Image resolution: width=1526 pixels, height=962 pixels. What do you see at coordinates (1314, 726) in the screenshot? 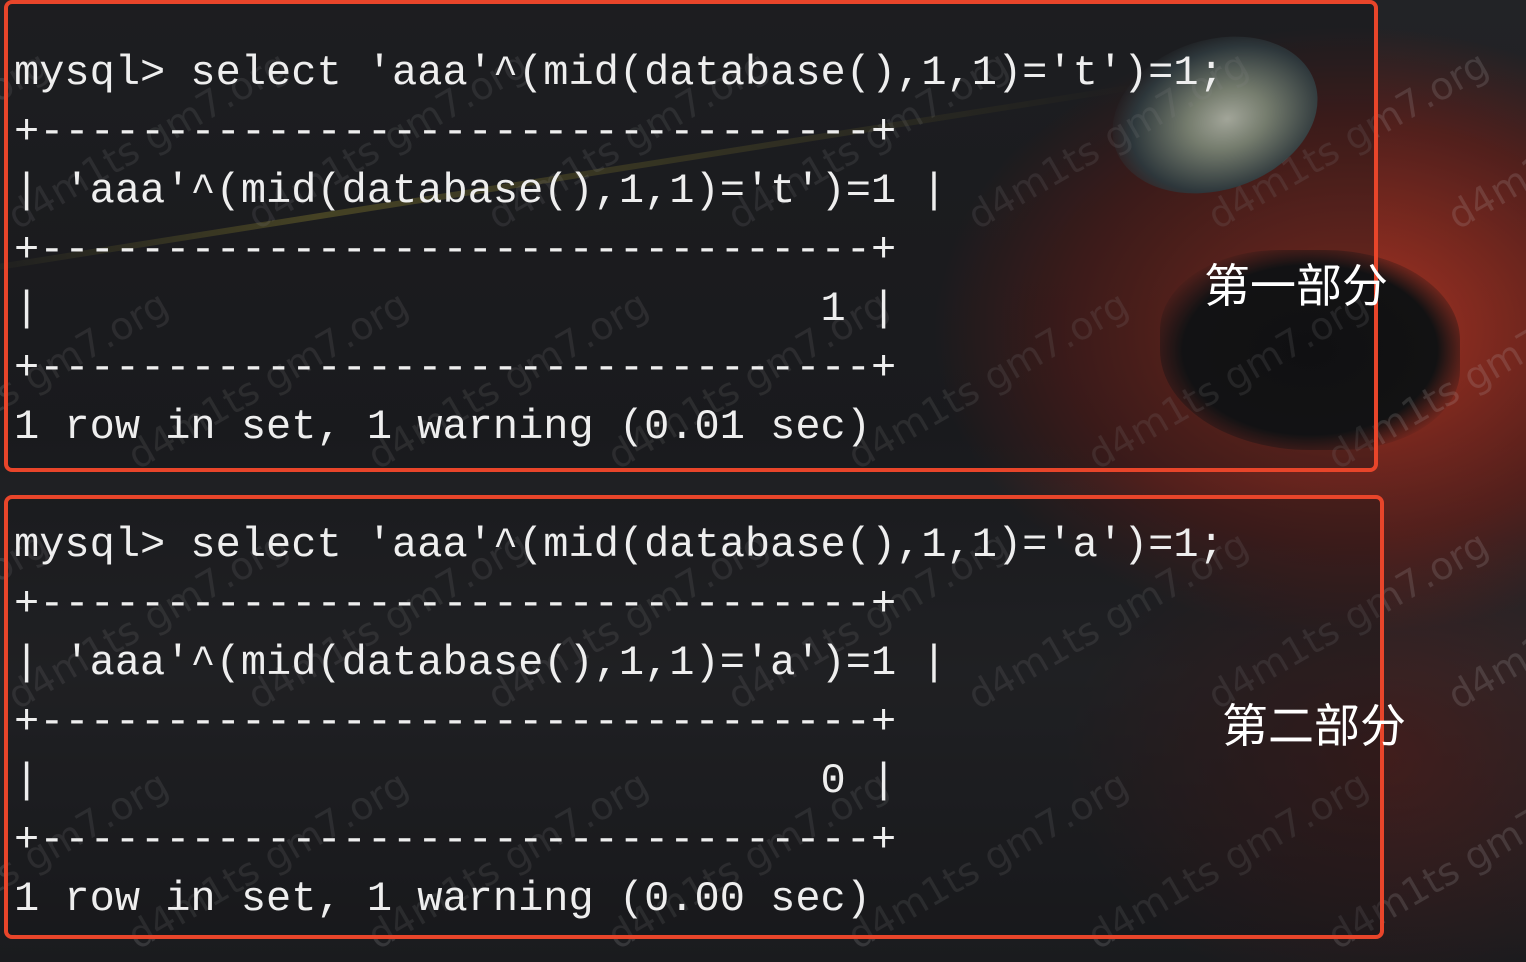
I see `part2-label: 第二部分` at bounding box center [1314, 726].